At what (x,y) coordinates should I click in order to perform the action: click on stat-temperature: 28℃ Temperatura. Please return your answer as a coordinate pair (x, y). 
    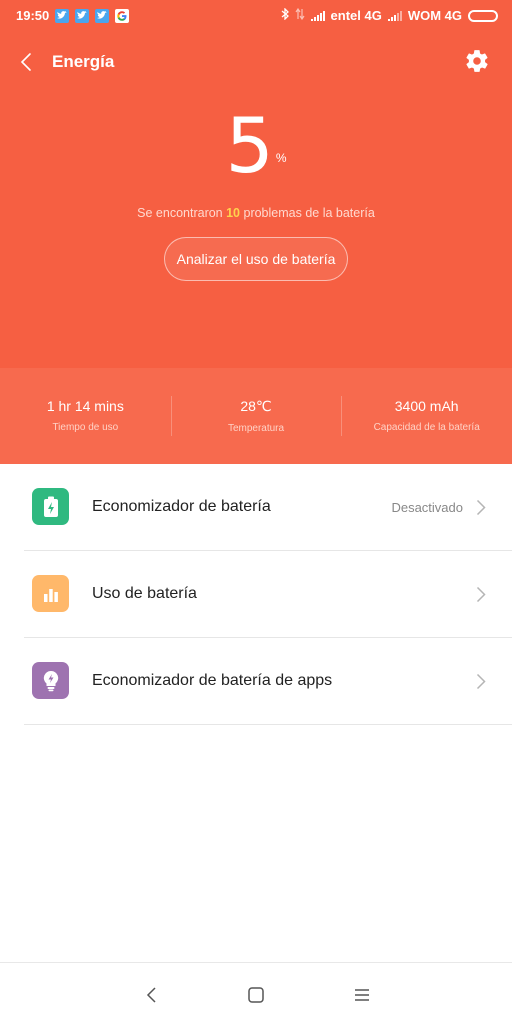
    Looking at the image, I should click on (256, 416).